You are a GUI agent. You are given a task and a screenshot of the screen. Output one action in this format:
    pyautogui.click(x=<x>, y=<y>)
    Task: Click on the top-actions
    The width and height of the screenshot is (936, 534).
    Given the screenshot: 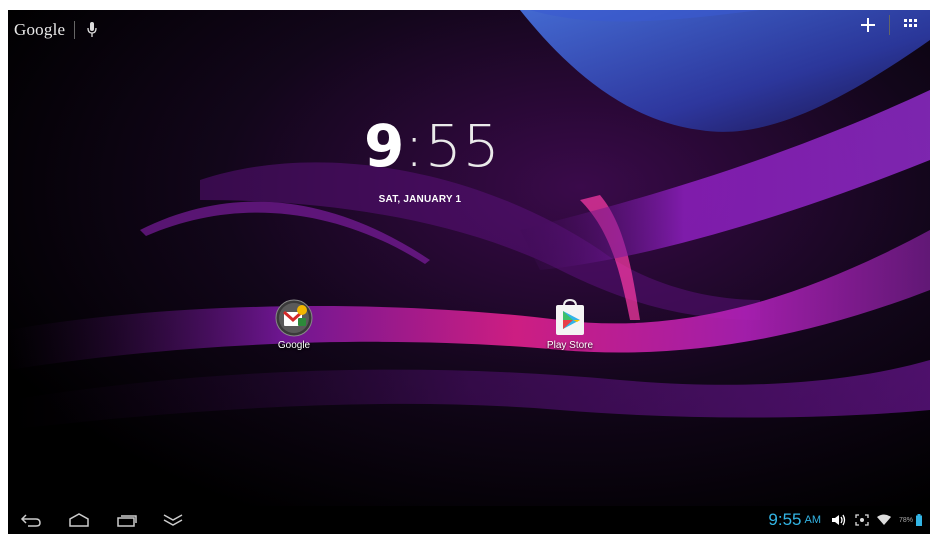 What is the action you would take?
    pyautogui.click(x=889, y=25)
    